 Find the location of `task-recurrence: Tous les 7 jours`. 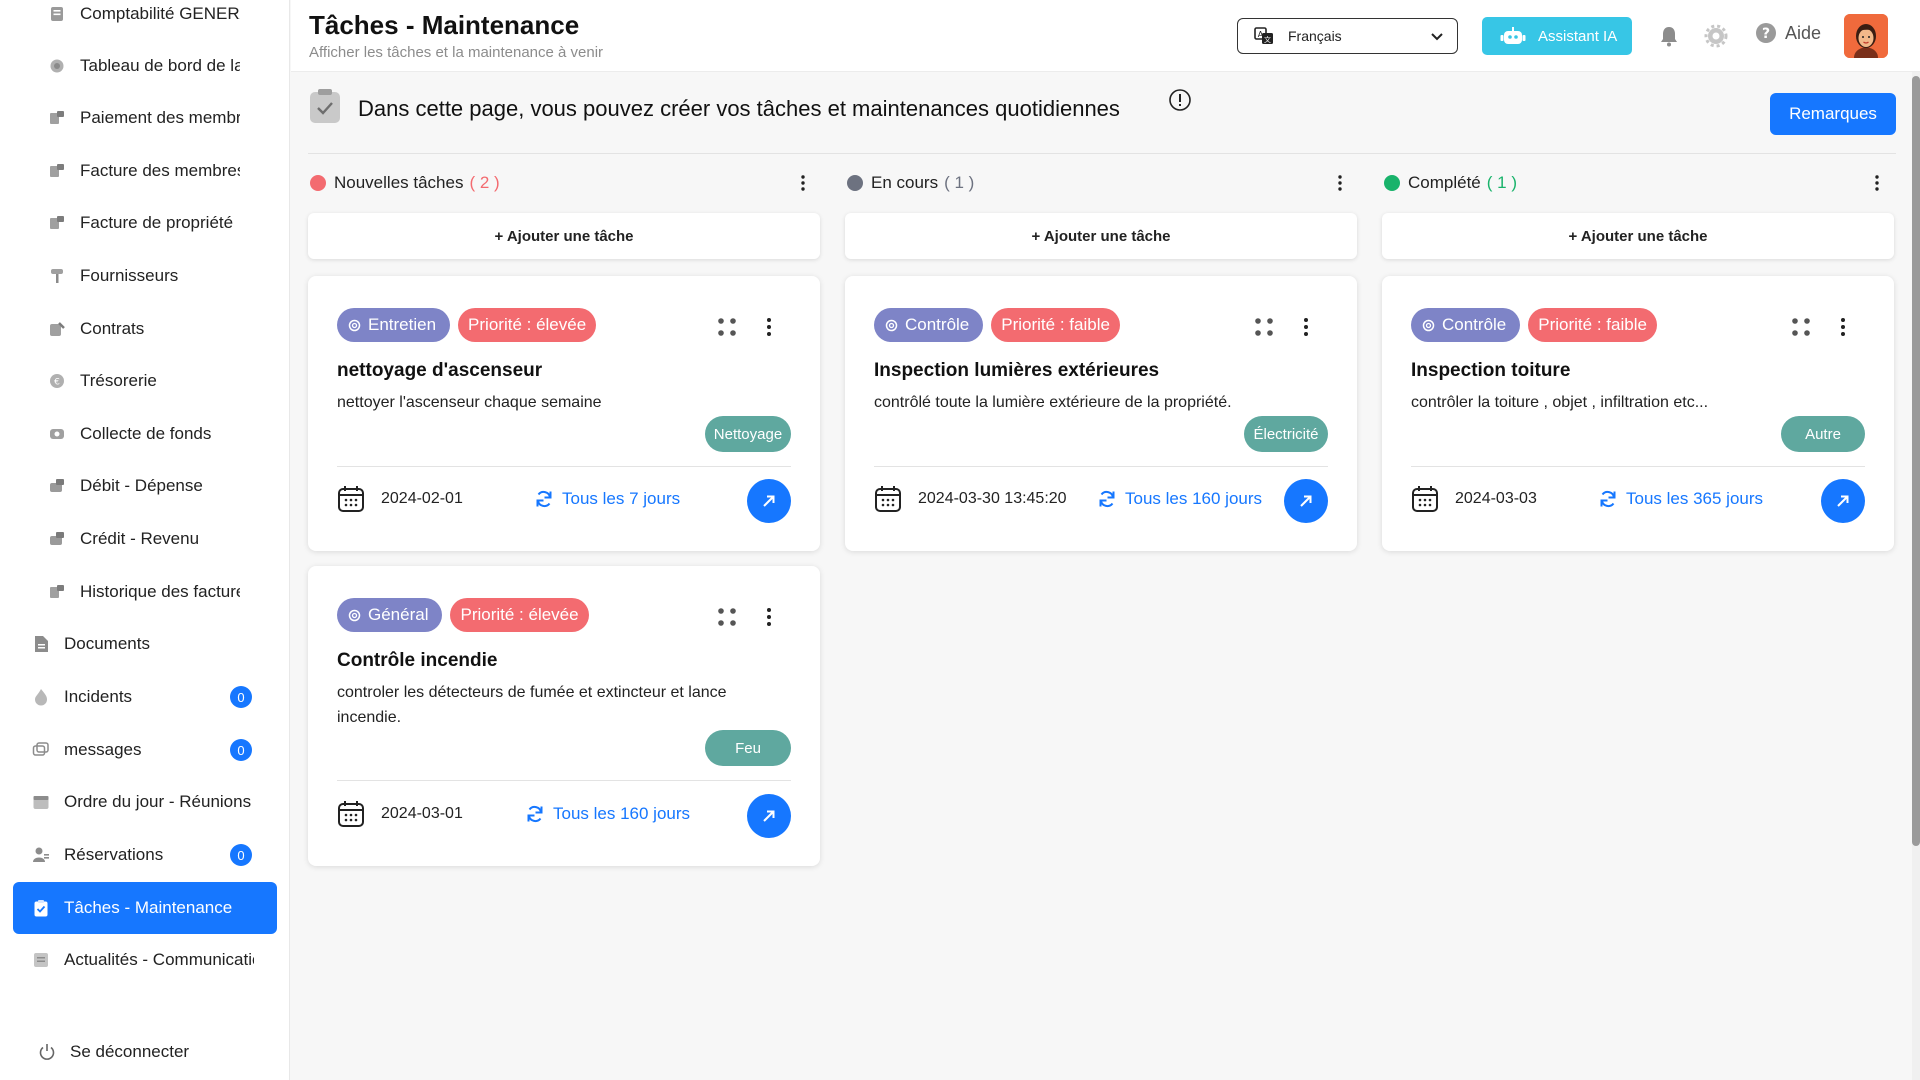

task-recurrence: Tous les 7 jours is located at coordinates (607, 499).